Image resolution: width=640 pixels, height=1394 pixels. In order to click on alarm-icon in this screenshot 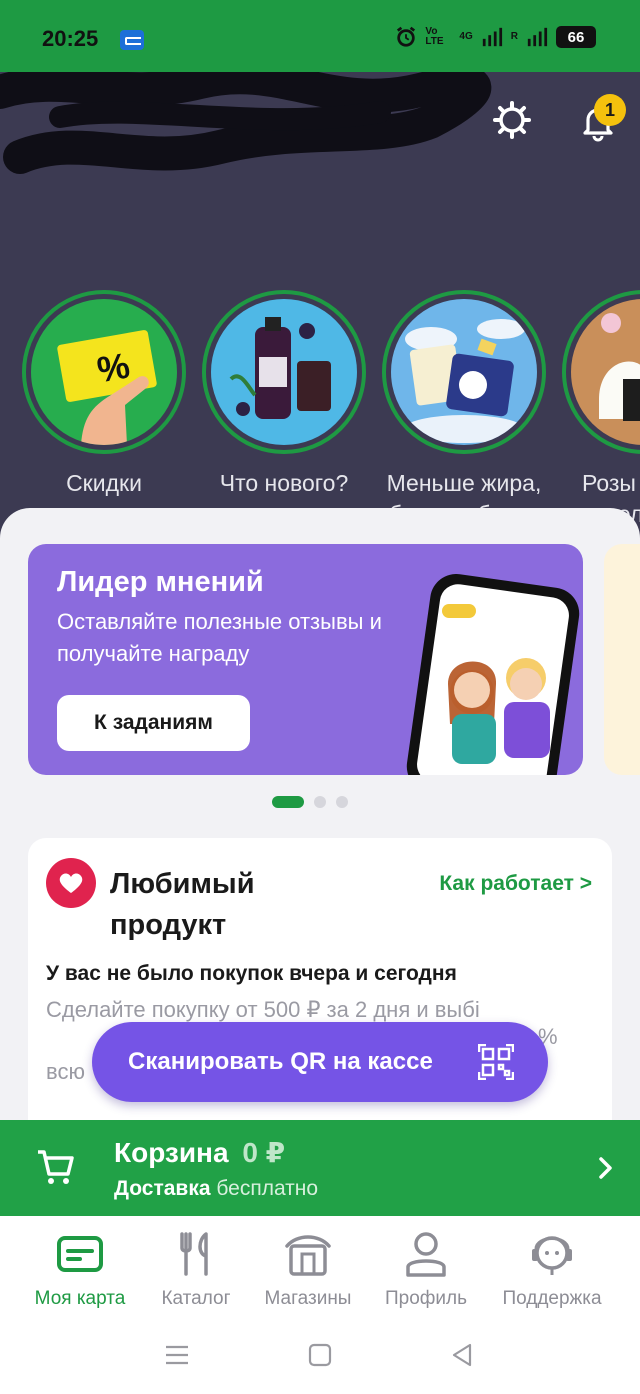, I will do `click(406, 36)`.